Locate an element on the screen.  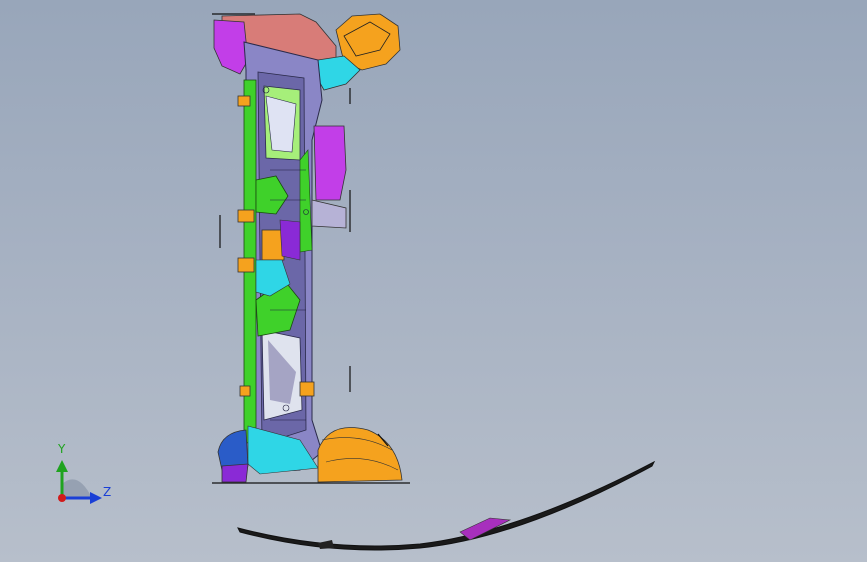
y-axis-label: Y is located at coordinates (62, 449).